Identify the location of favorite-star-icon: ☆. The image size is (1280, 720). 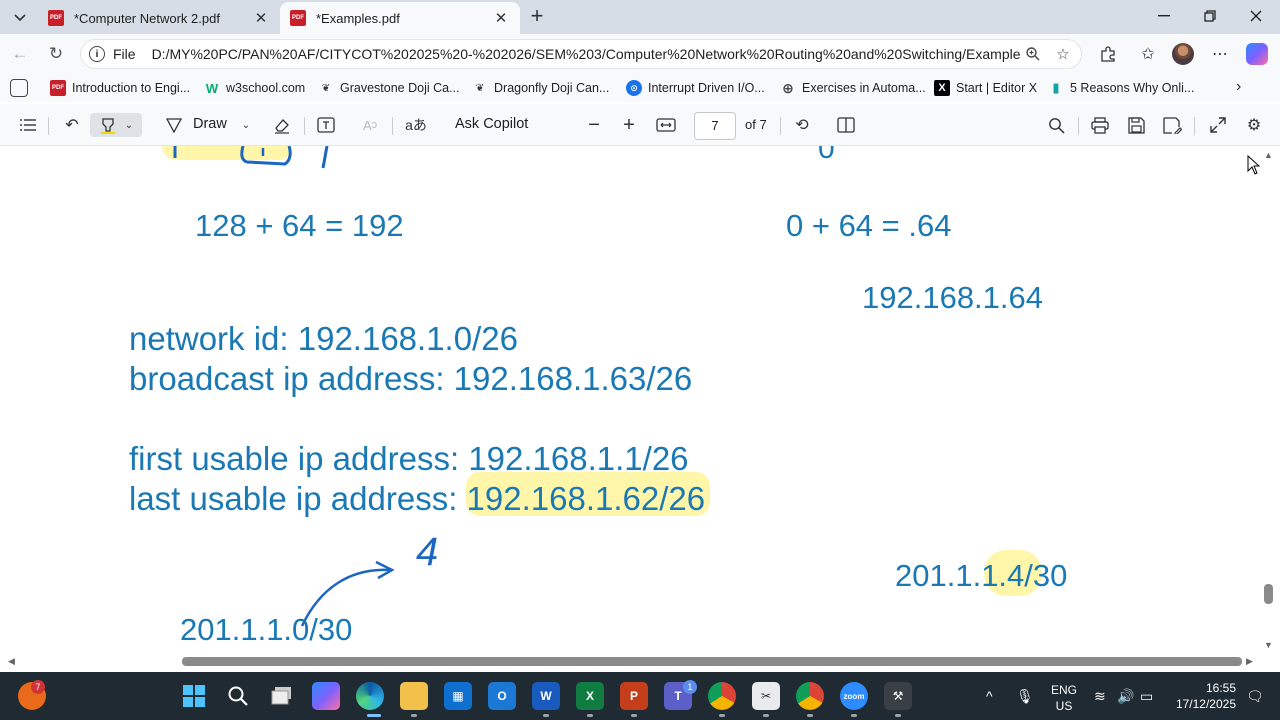
(1063, 54).